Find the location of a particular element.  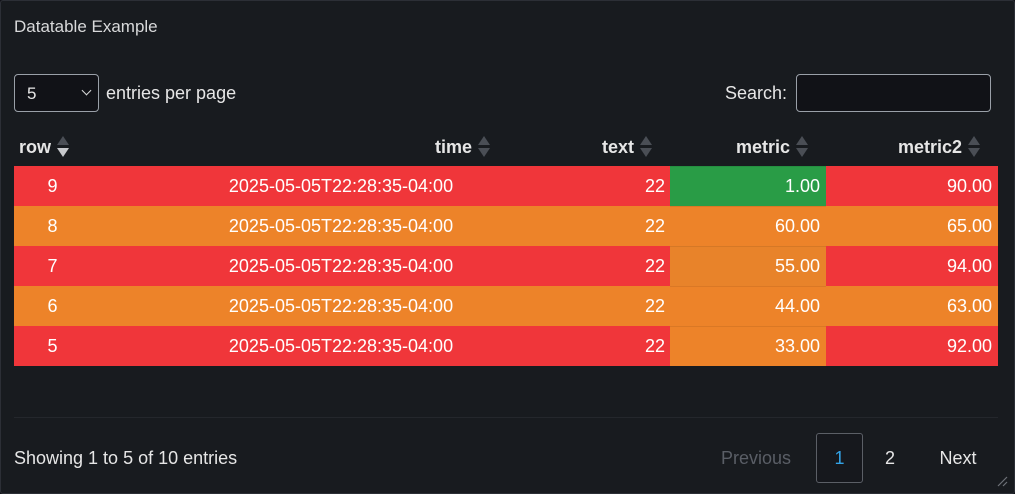

resize-handle-icon is located at coordinates (1002, 481).